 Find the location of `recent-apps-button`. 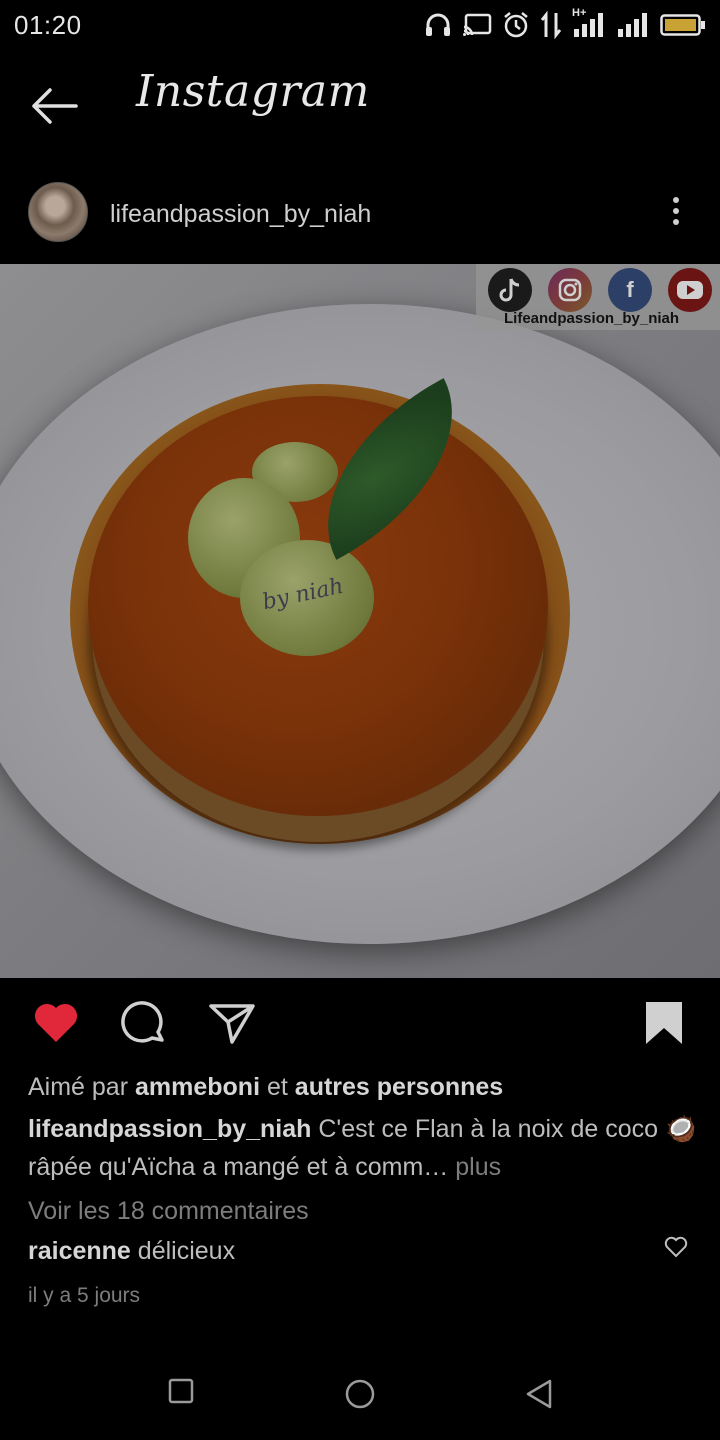

recent-apps-button is located at coordinates (181, 1393).